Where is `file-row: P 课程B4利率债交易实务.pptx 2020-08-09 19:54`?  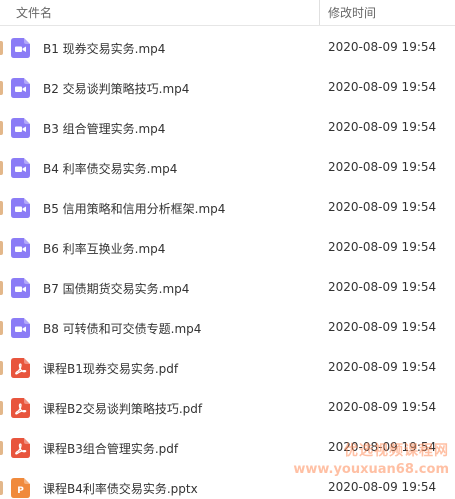 file-row: P 课程B4利率债交易实务.pptx 2020-08-09 19:54 is located at coordinates (227, 483).